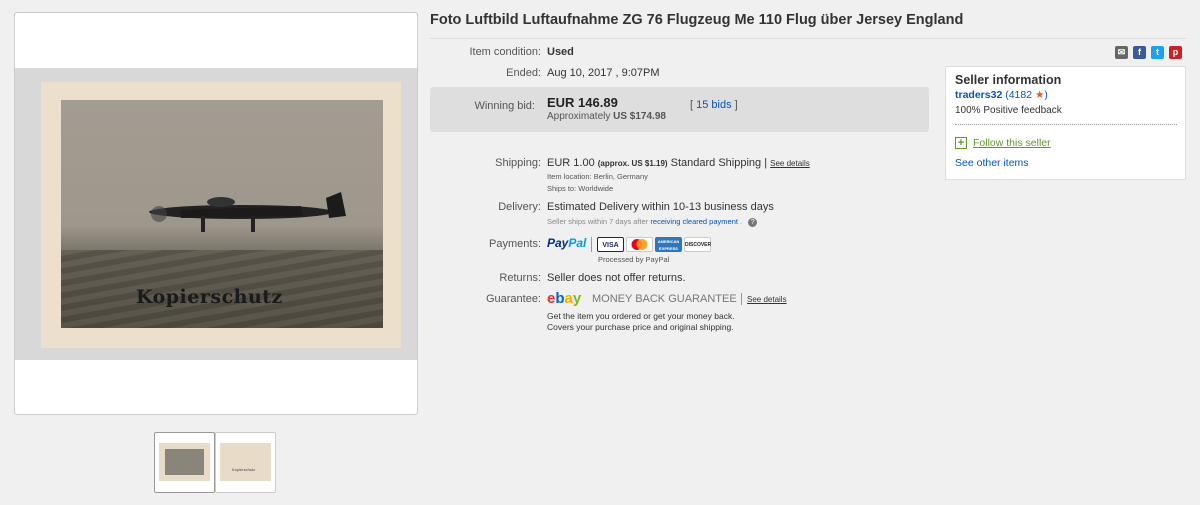  I want to click on copy-protection-watermark: Kopierschutz, so click(209, 297).